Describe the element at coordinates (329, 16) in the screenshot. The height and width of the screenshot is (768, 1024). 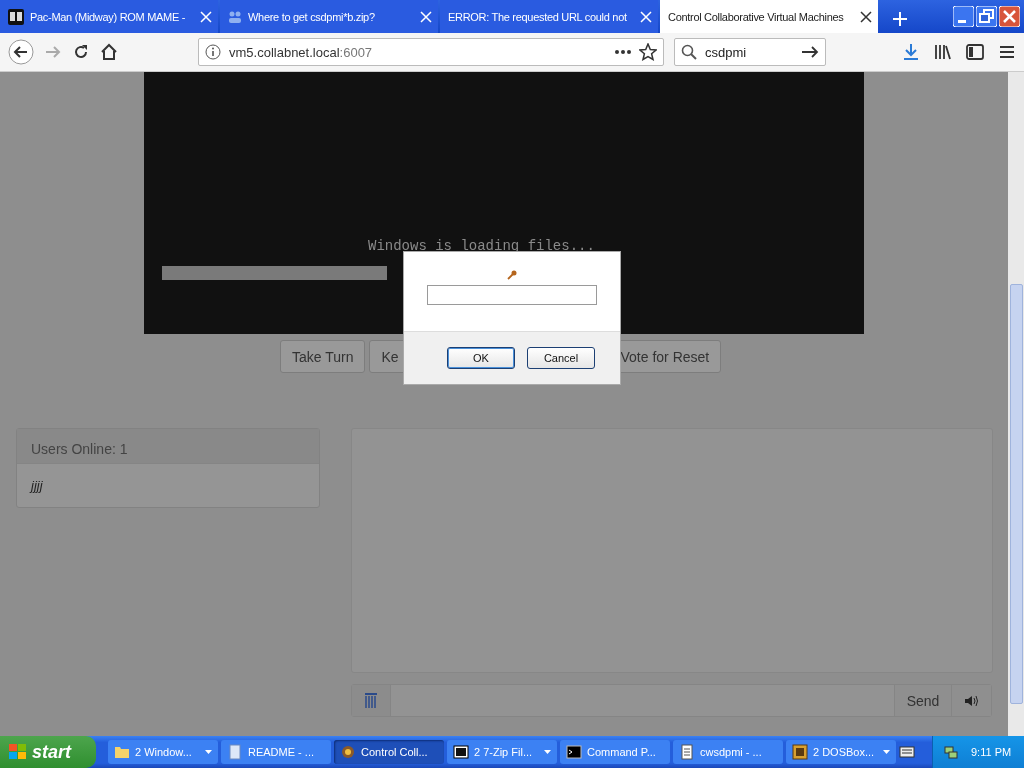
I see `browser-tab: Where to get csdpmi*b.zip?` at that location.